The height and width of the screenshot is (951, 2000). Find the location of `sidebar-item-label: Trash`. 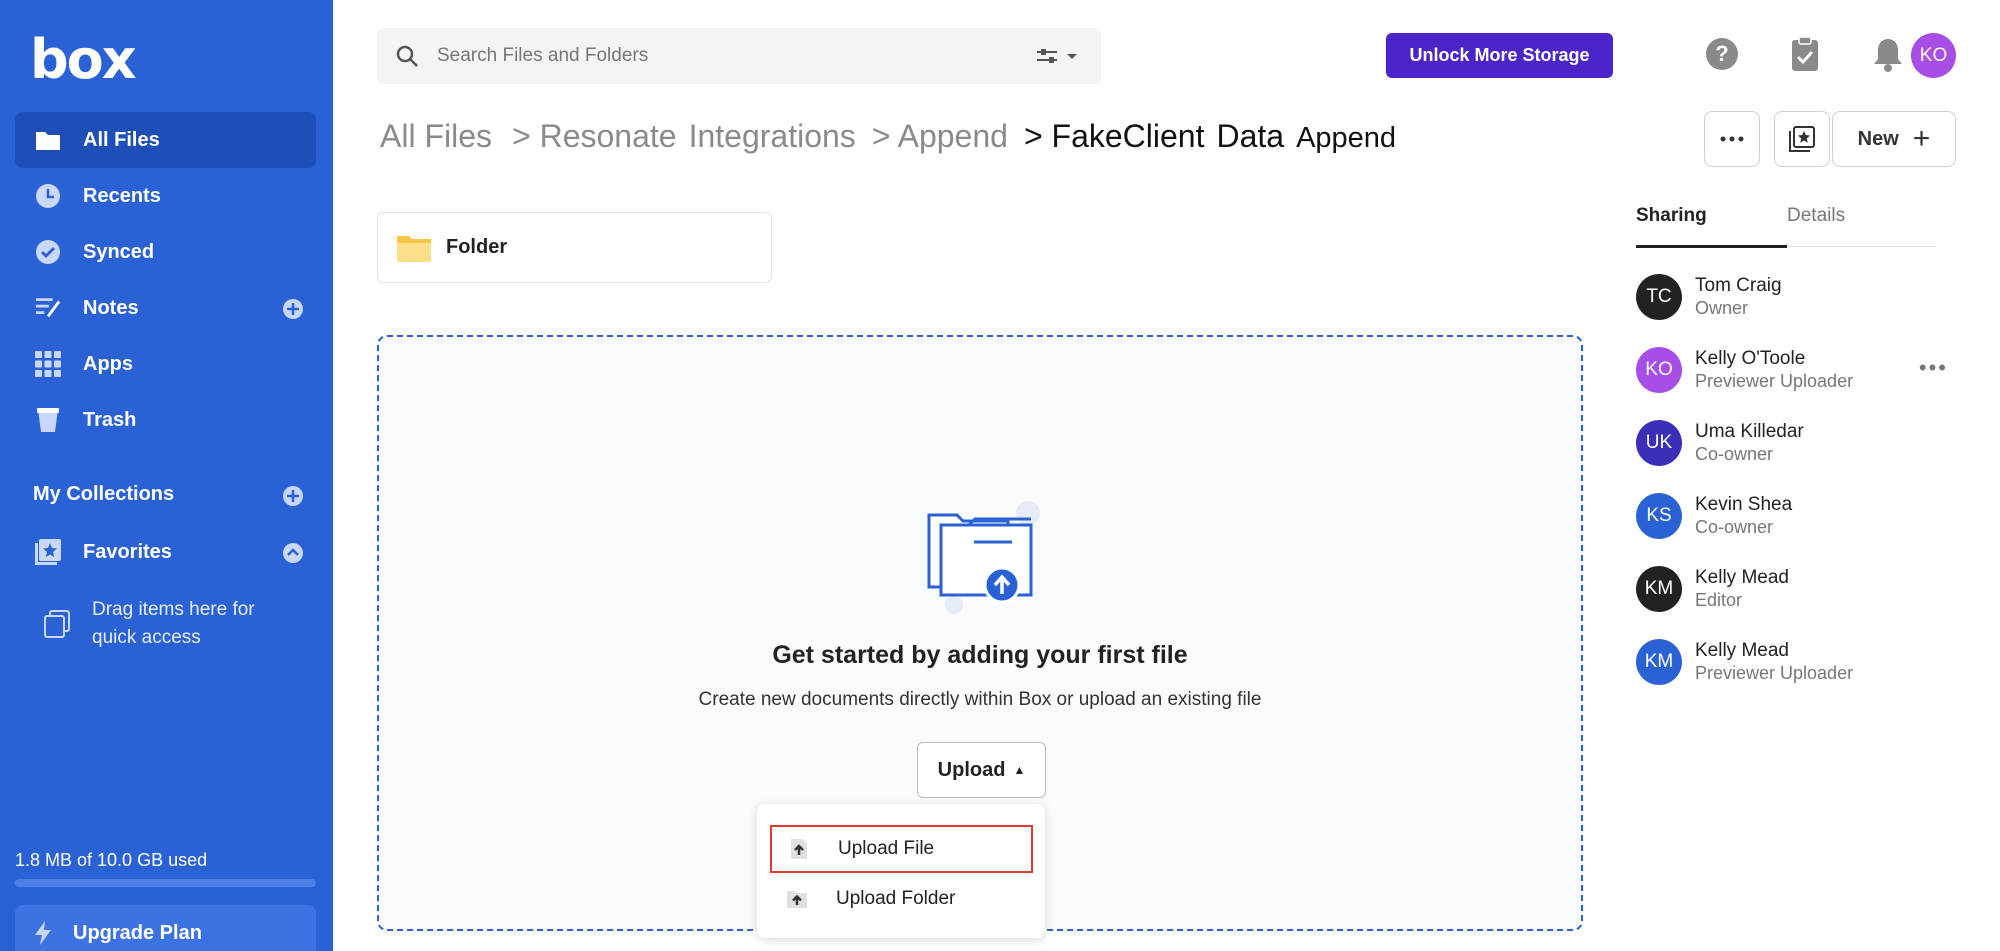

sidebar-item-label: Trash is located at coordinates (110, 419).